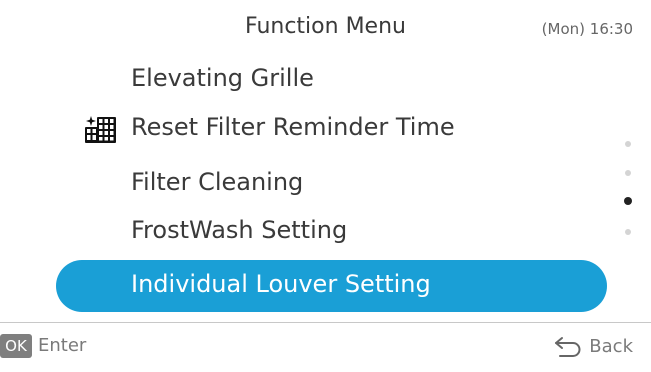  I want to click on menu-item-reset-filter-reminder: Reset Filter Reminder Time, so click(293, 127).